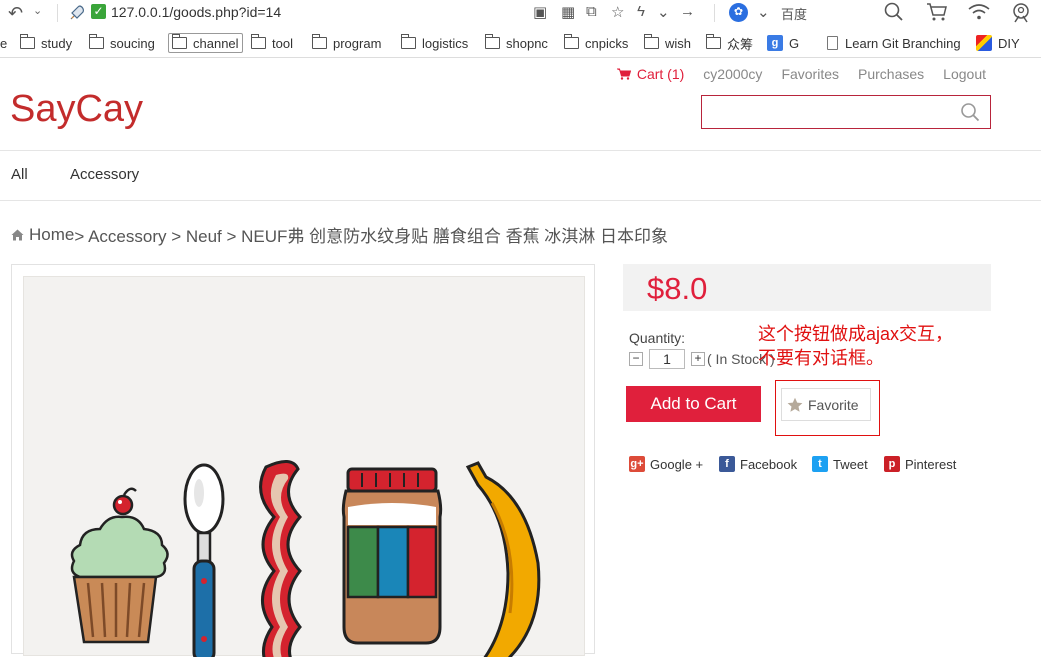  I want to click on bookmark-diy: DIY, so click(998, 43).